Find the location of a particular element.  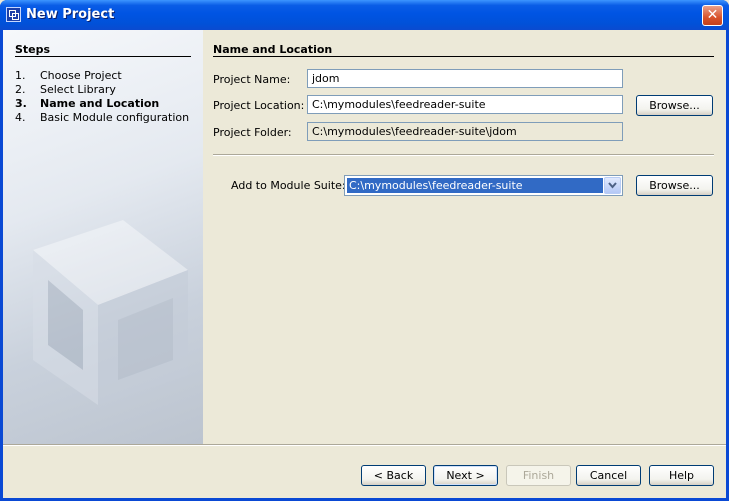

section-title: Name and Location is located at coordinates (273, 49).